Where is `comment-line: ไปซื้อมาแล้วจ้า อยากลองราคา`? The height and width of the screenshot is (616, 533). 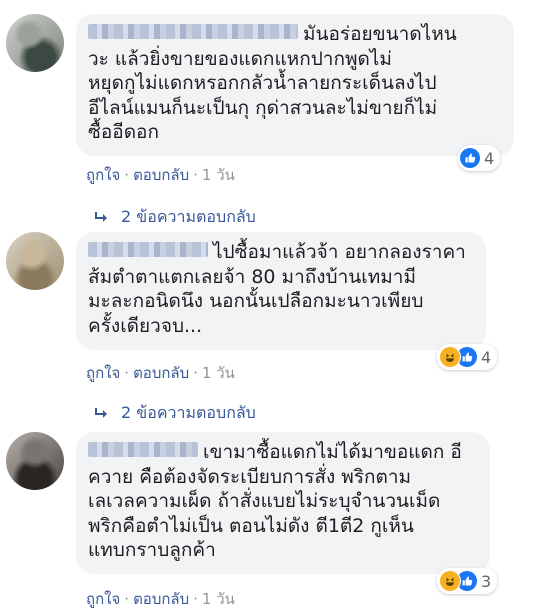 comment-line: ไปซื้อมาแล้วจ้า อยากลองราคา is located at coordinates (280, 252).